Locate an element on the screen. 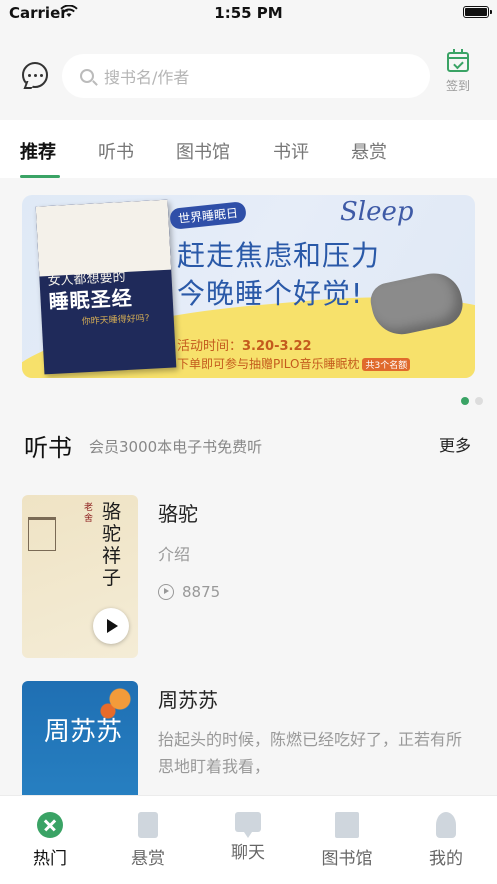 This screenshot has width=497, height=884. banner-book-cover: 女人都想要的 睡眠圣经 你昨天睡得好吗? is located at coordinates (106, 287).